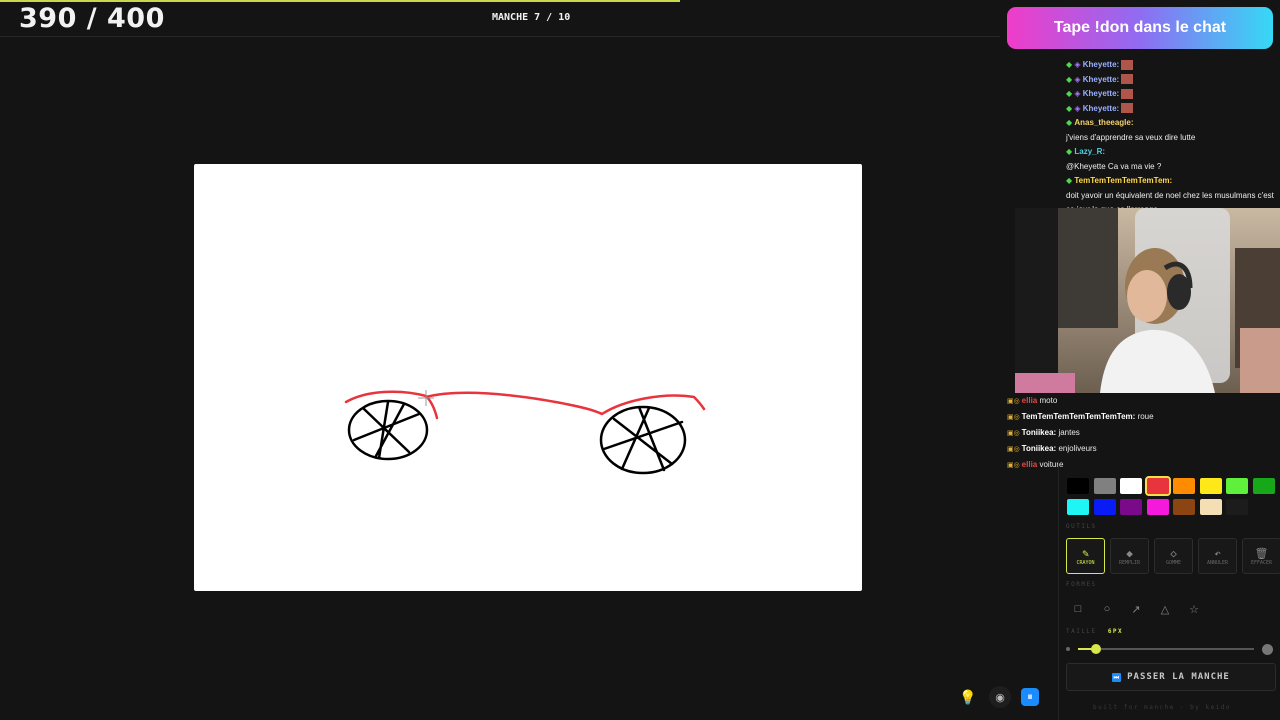 The width and height of the screenshot is (1280, 720). I want to click on skip-round-button: ⏭ PASSER LA MANCHE, so click(1171, 677).